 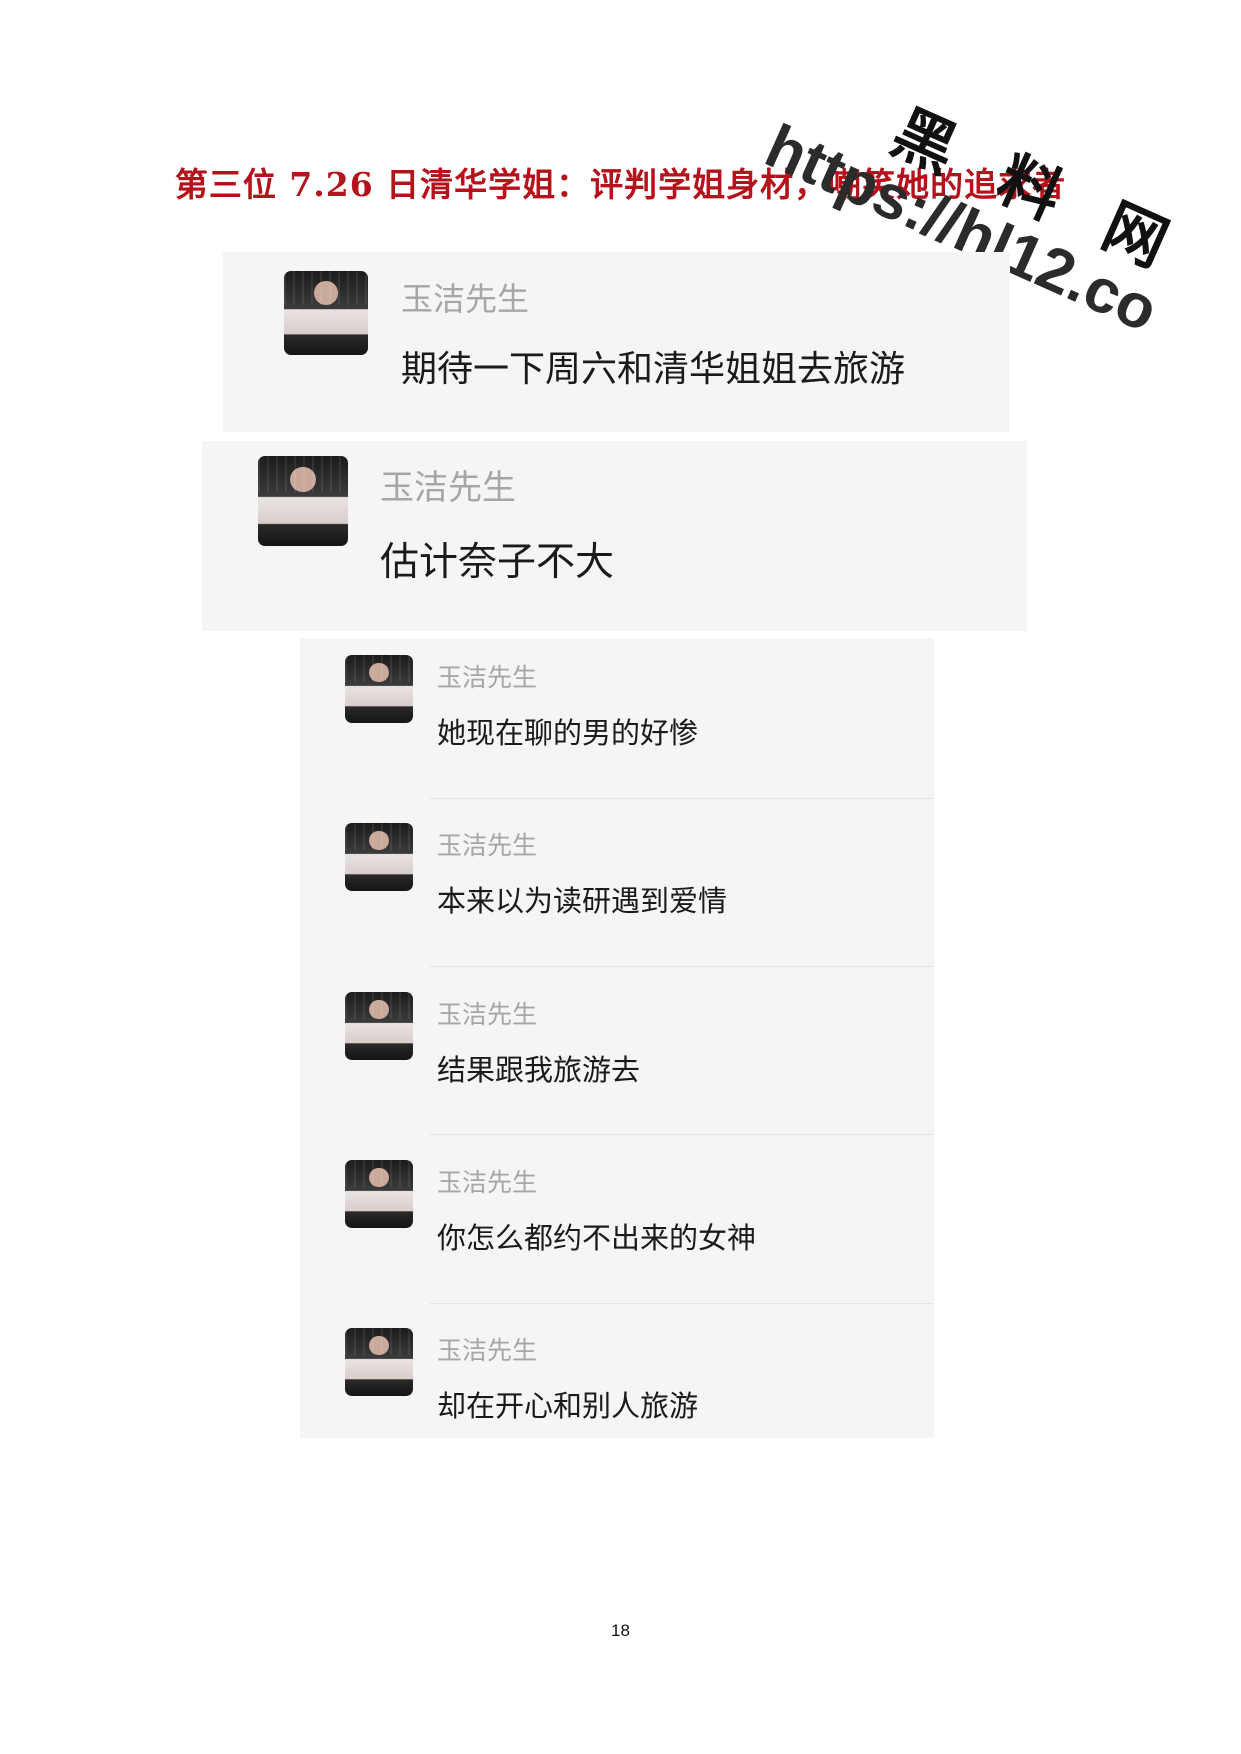 What do you see at coordinates (617, 1374) in the screenshot?
I see `list-item: 玉洁先生 却在开心和别人旅游` at bounding box center [617, 1374].